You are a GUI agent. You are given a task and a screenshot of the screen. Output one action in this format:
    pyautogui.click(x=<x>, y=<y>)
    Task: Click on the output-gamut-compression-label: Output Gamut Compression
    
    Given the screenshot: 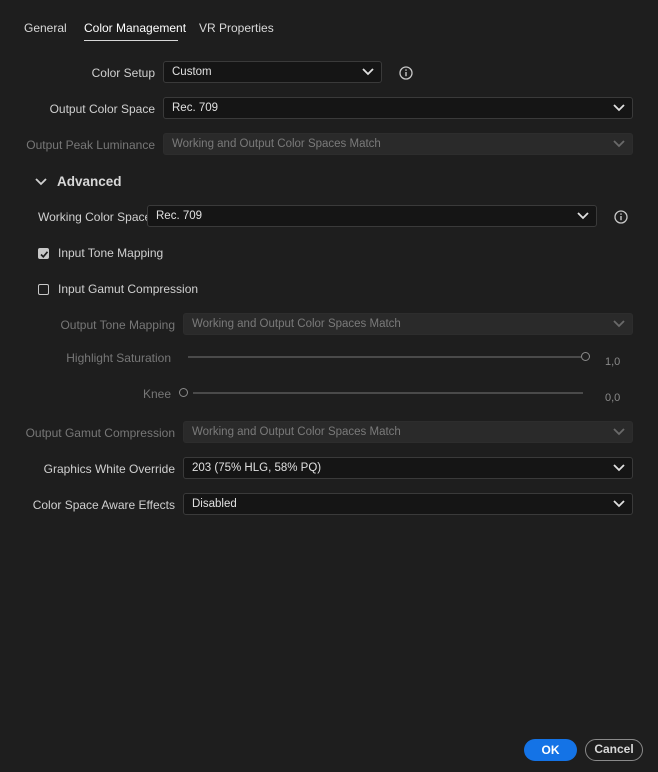 What is the action you would take?
    pyautogui.click(x=100, y=433)
    